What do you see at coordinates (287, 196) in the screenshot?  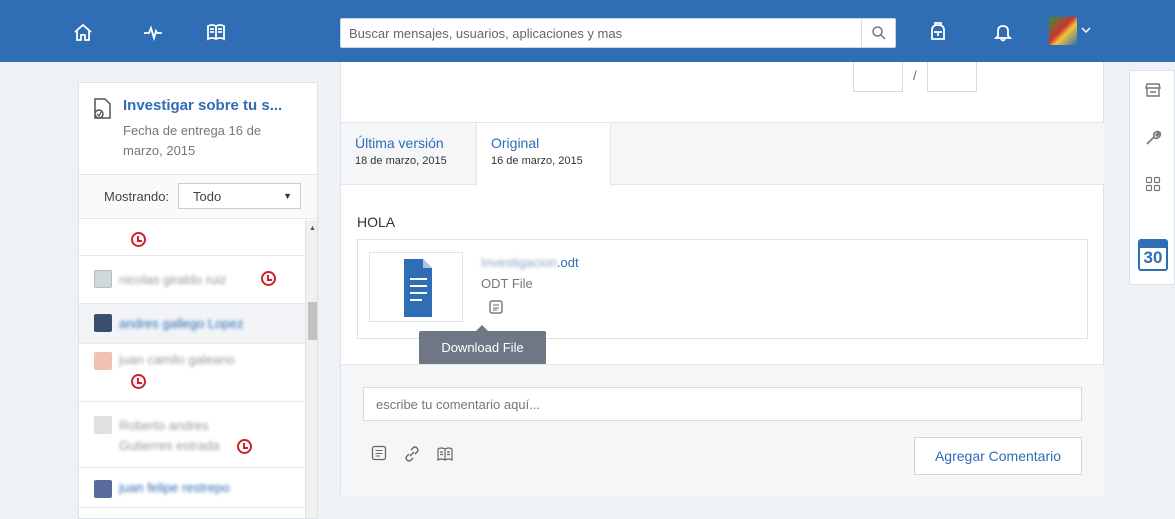 I see `dropdown-arrow-icon: ▼` at bounding box center [287, 196].